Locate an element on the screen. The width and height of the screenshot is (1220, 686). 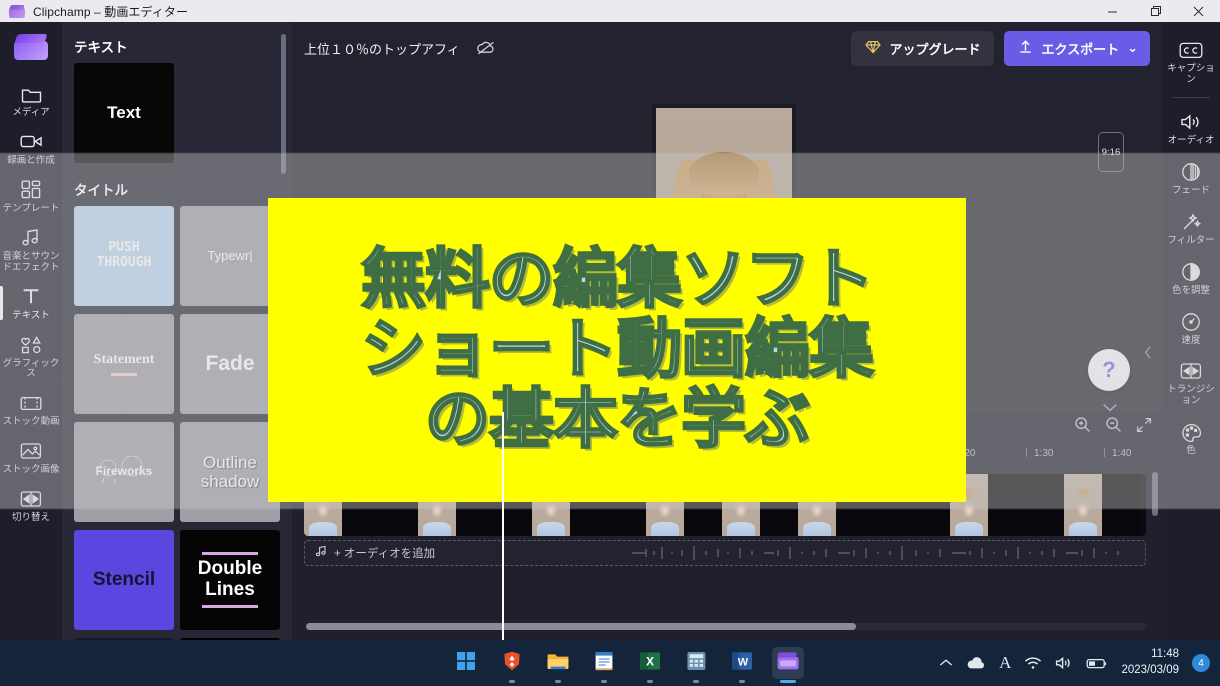
window-titlebar: Clipchamp – 動画エディター is located at coordinates (610, 11).